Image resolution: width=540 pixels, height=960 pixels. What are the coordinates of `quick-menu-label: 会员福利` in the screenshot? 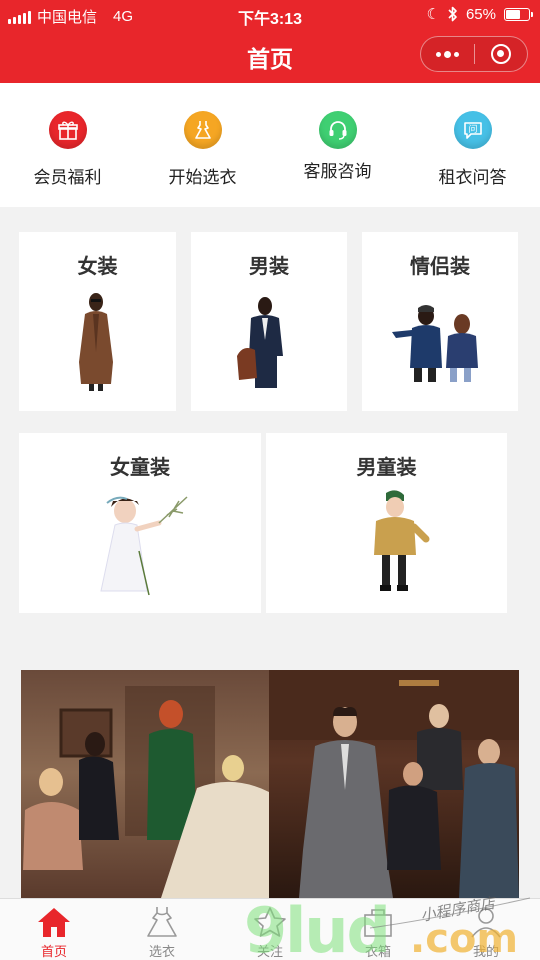 It's located at (67, 177).